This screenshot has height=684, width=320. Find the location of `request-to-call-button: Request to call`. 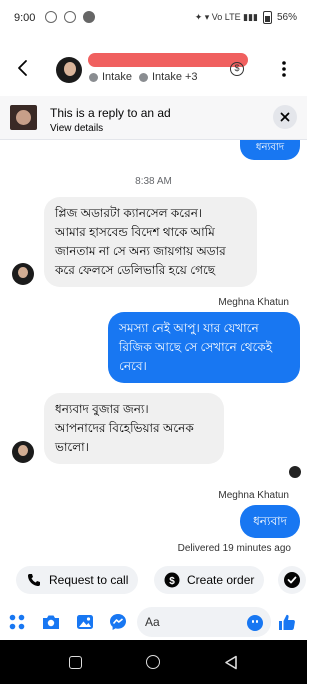

request-to-call-button: Request to call is located at coordinates (77, 580).